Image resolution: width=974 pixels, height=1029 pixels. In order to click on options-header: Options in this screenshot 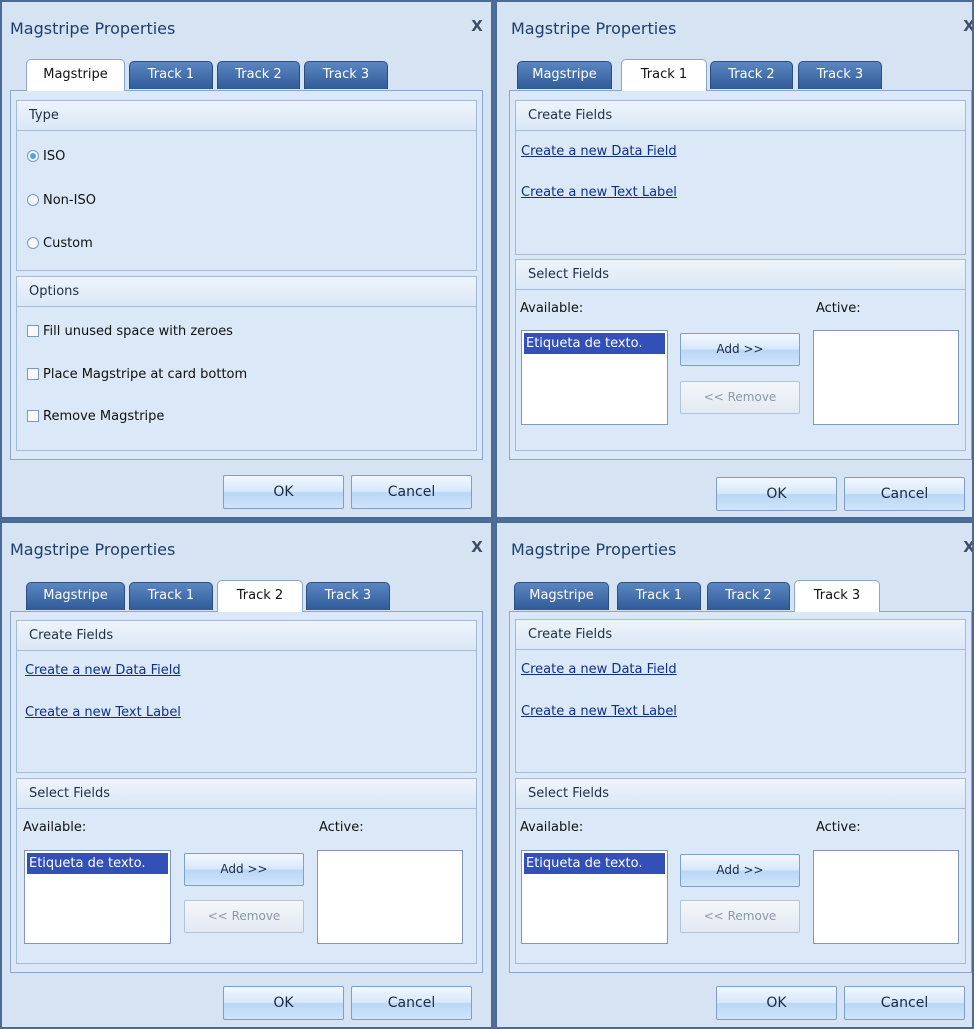, I will do `click(246, 292)`.